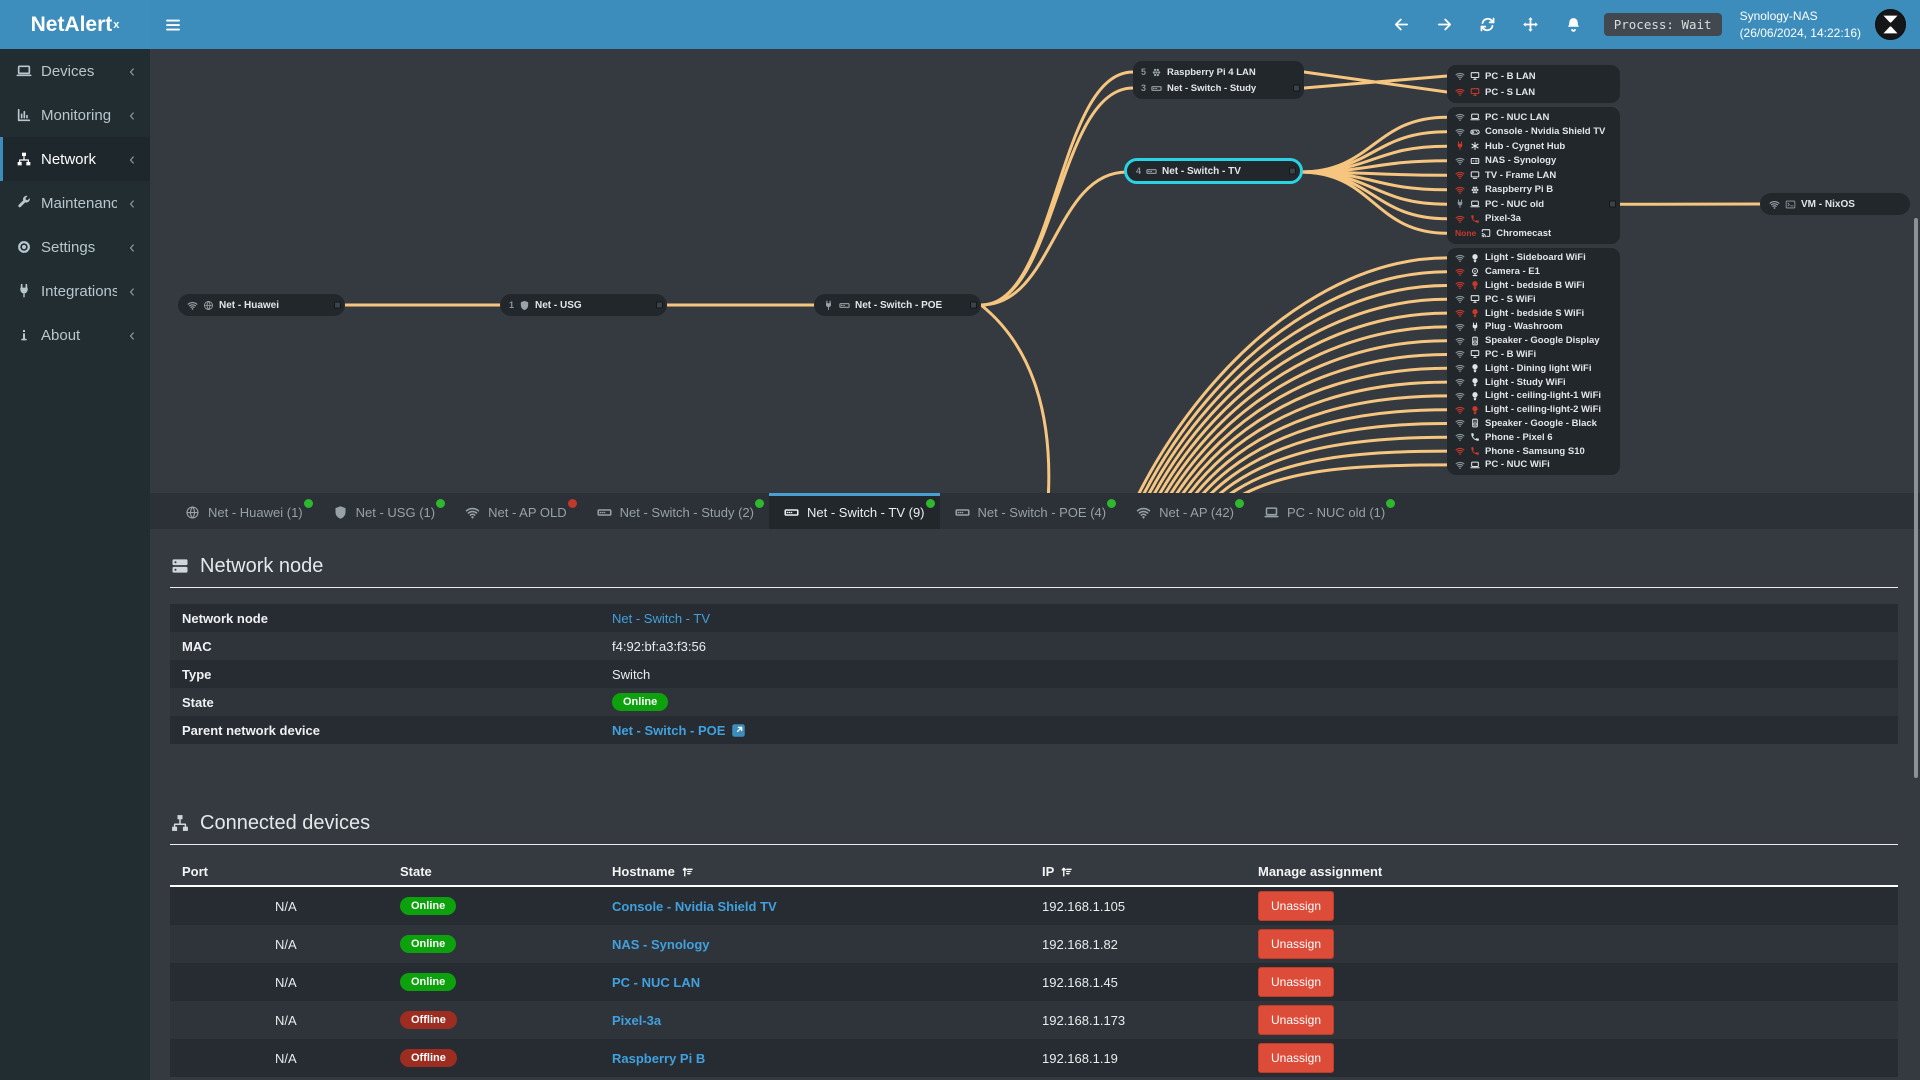 The image size is (1920, 1080). What do you see at coordinates (854, 511) in the screenshot?
I see `tab-net-switch-tv-9-: Net - Switch - TV (9)` at bounding box center [854, 511].